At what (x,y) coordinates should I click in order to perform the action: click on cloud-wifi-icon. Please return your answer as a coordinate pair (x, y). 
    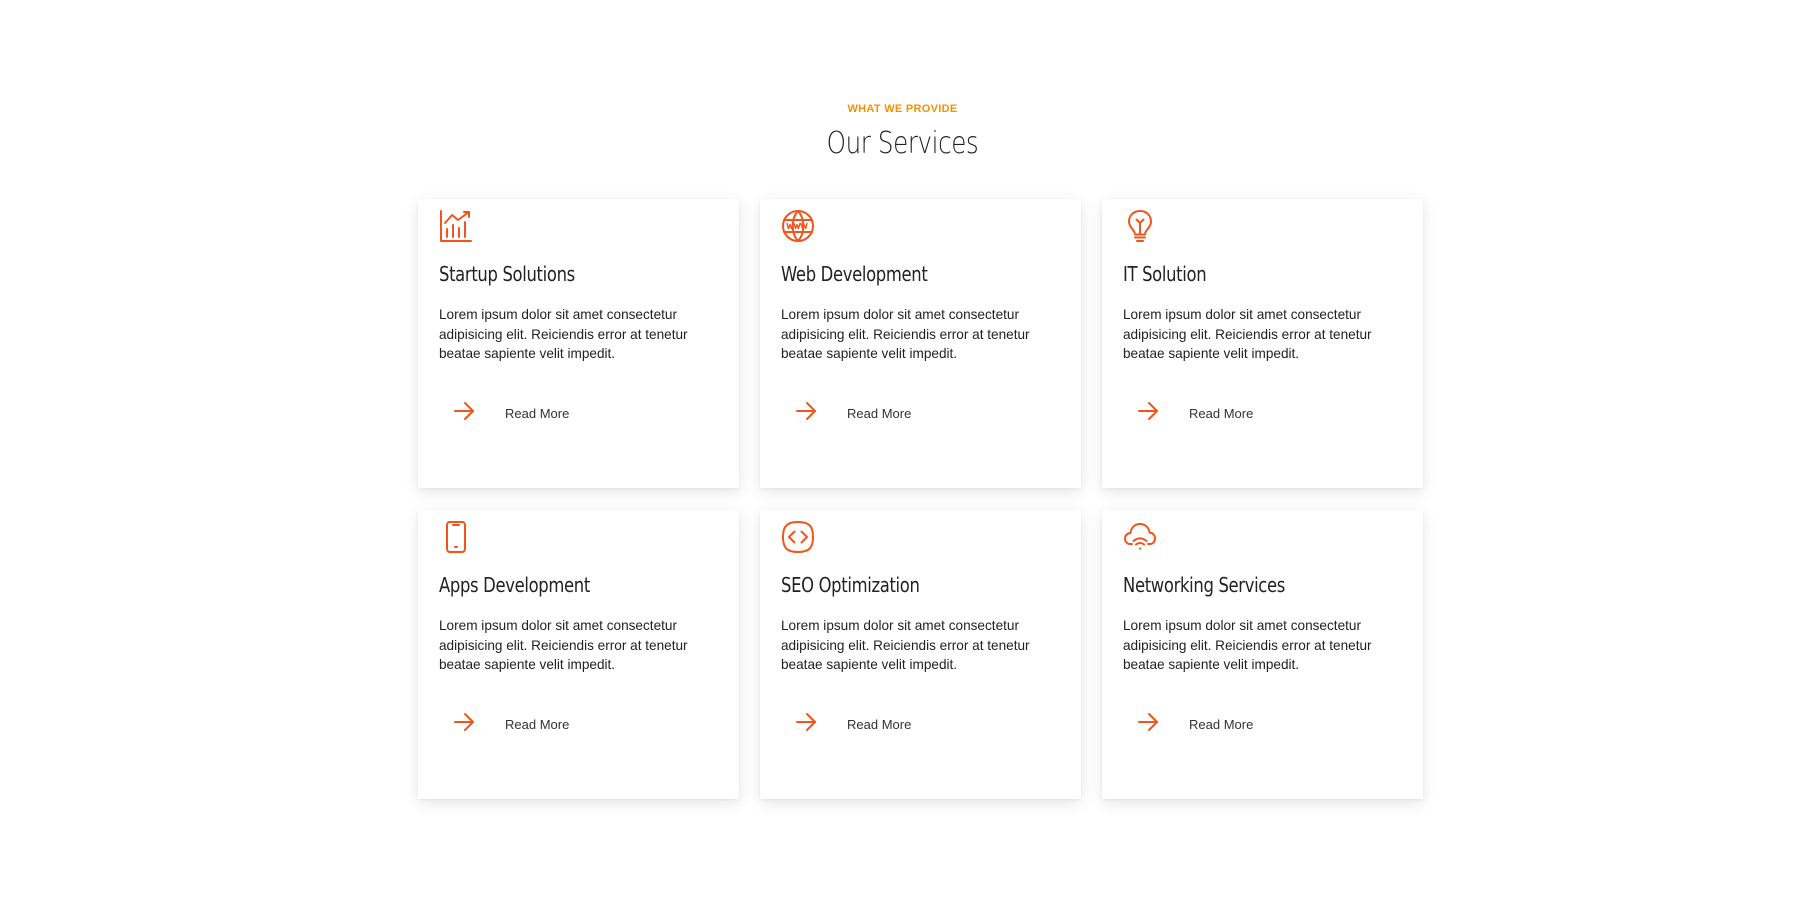
    Looking at the image, I should click on (1140, 537).